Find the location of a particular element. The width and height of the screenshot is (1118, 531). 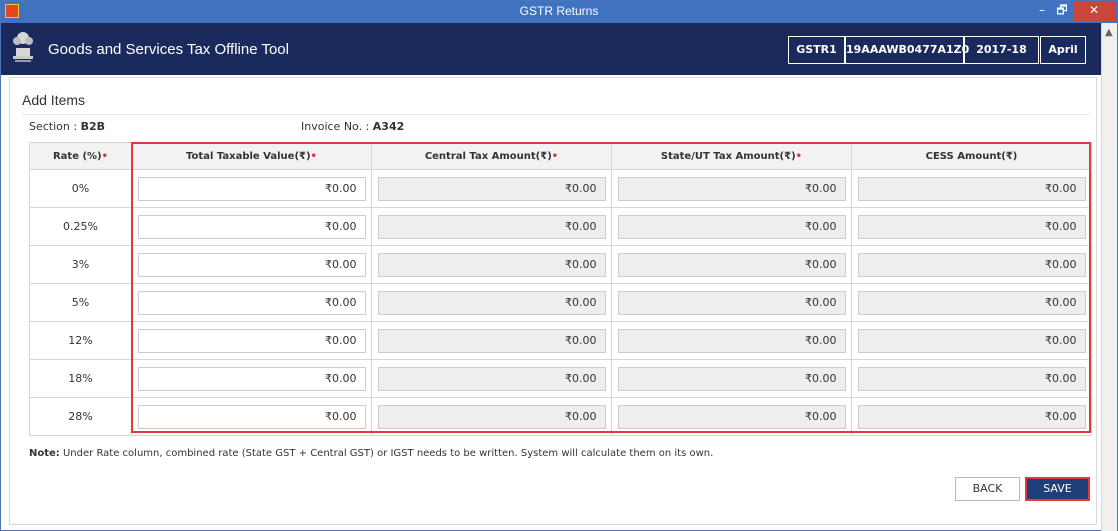

page-title: Add Items is located at coordinates (54, 100).